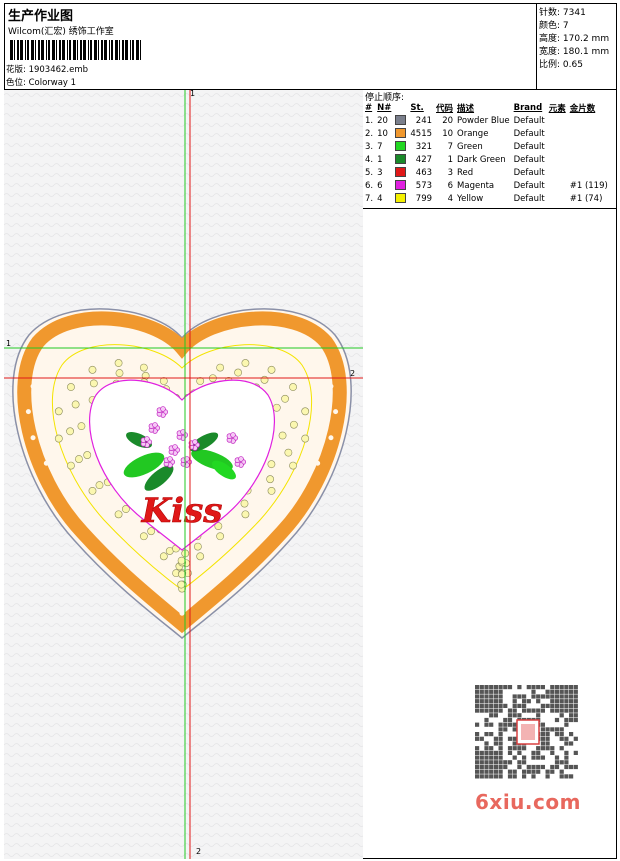 The height and width of the screenshot is (861, 620). I want to click on marker-right: 2, so click(353, 373).